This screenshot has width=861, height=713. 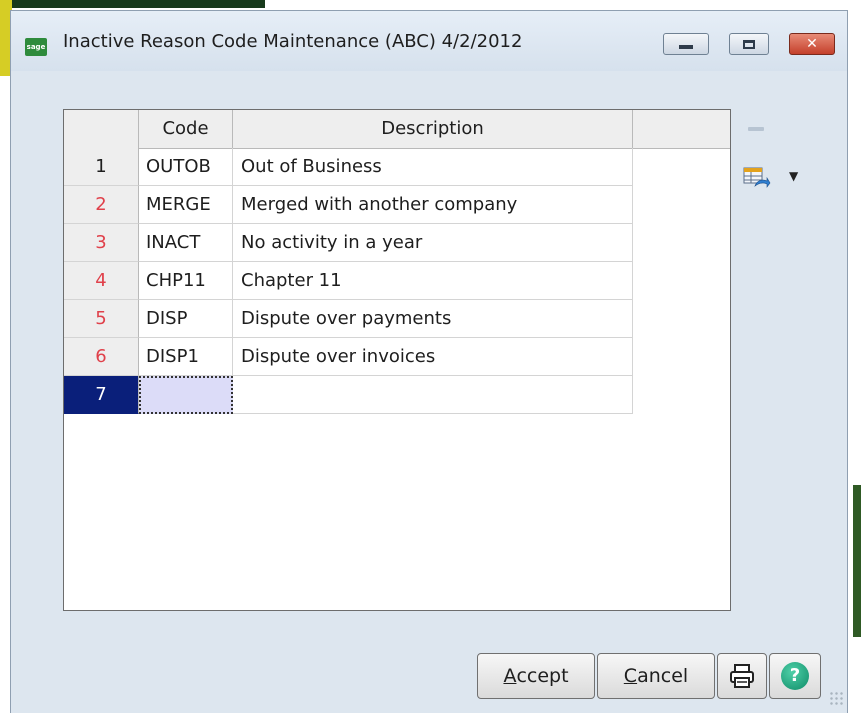 What do you see at coordinates (757, 178) in the screenshot?
I see `grid-settings-icon` at bounding box center [757, 178].